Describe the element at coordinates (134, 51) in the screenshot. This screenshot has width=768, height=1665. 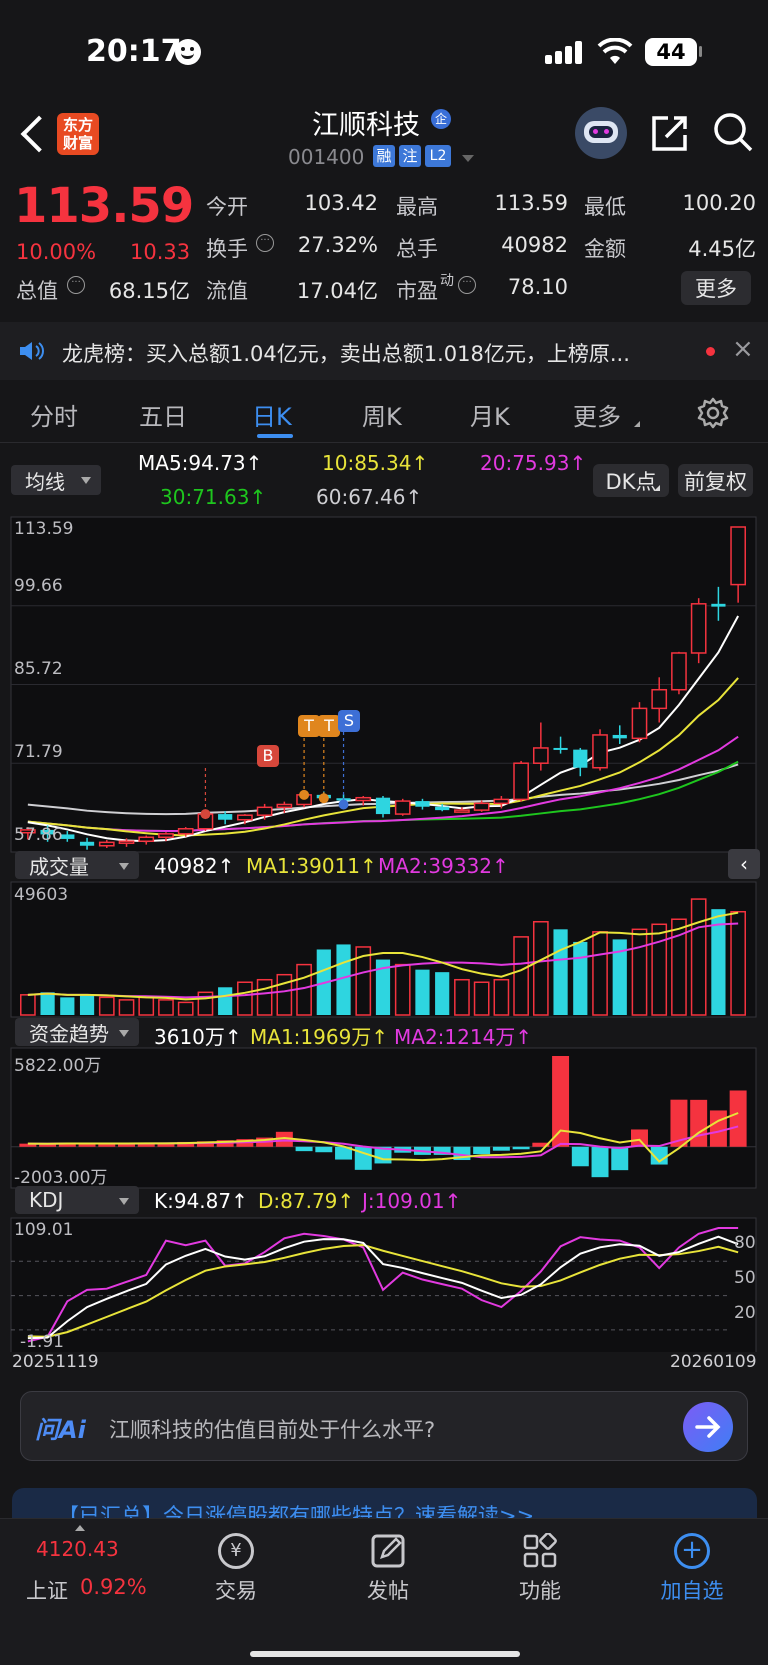
I see `status-time: 20:17` at that location.